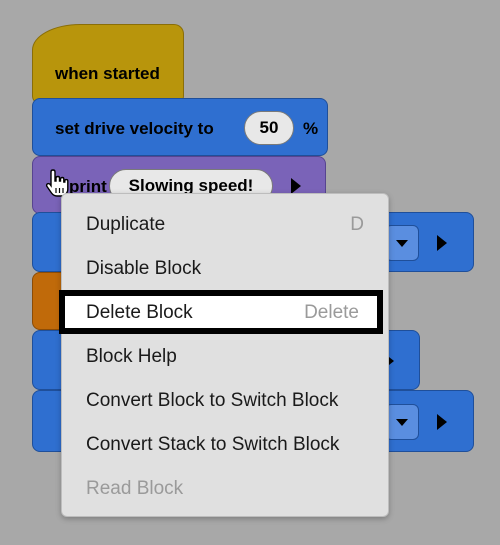  Describe the element at coordinates (331, 312) in the screenshot. I see `menu-item-shortcut: Delete` at that location.